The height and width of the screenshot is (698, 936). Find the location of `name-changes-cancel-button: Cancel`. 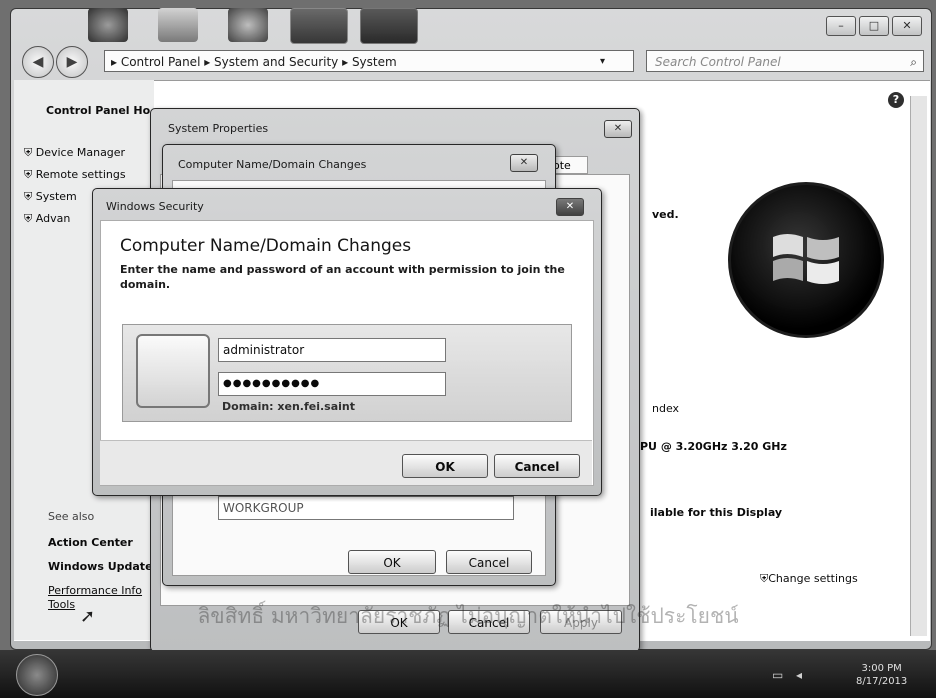

name-changes-cancel-button: Cancel is located at coordinates (489, 562).